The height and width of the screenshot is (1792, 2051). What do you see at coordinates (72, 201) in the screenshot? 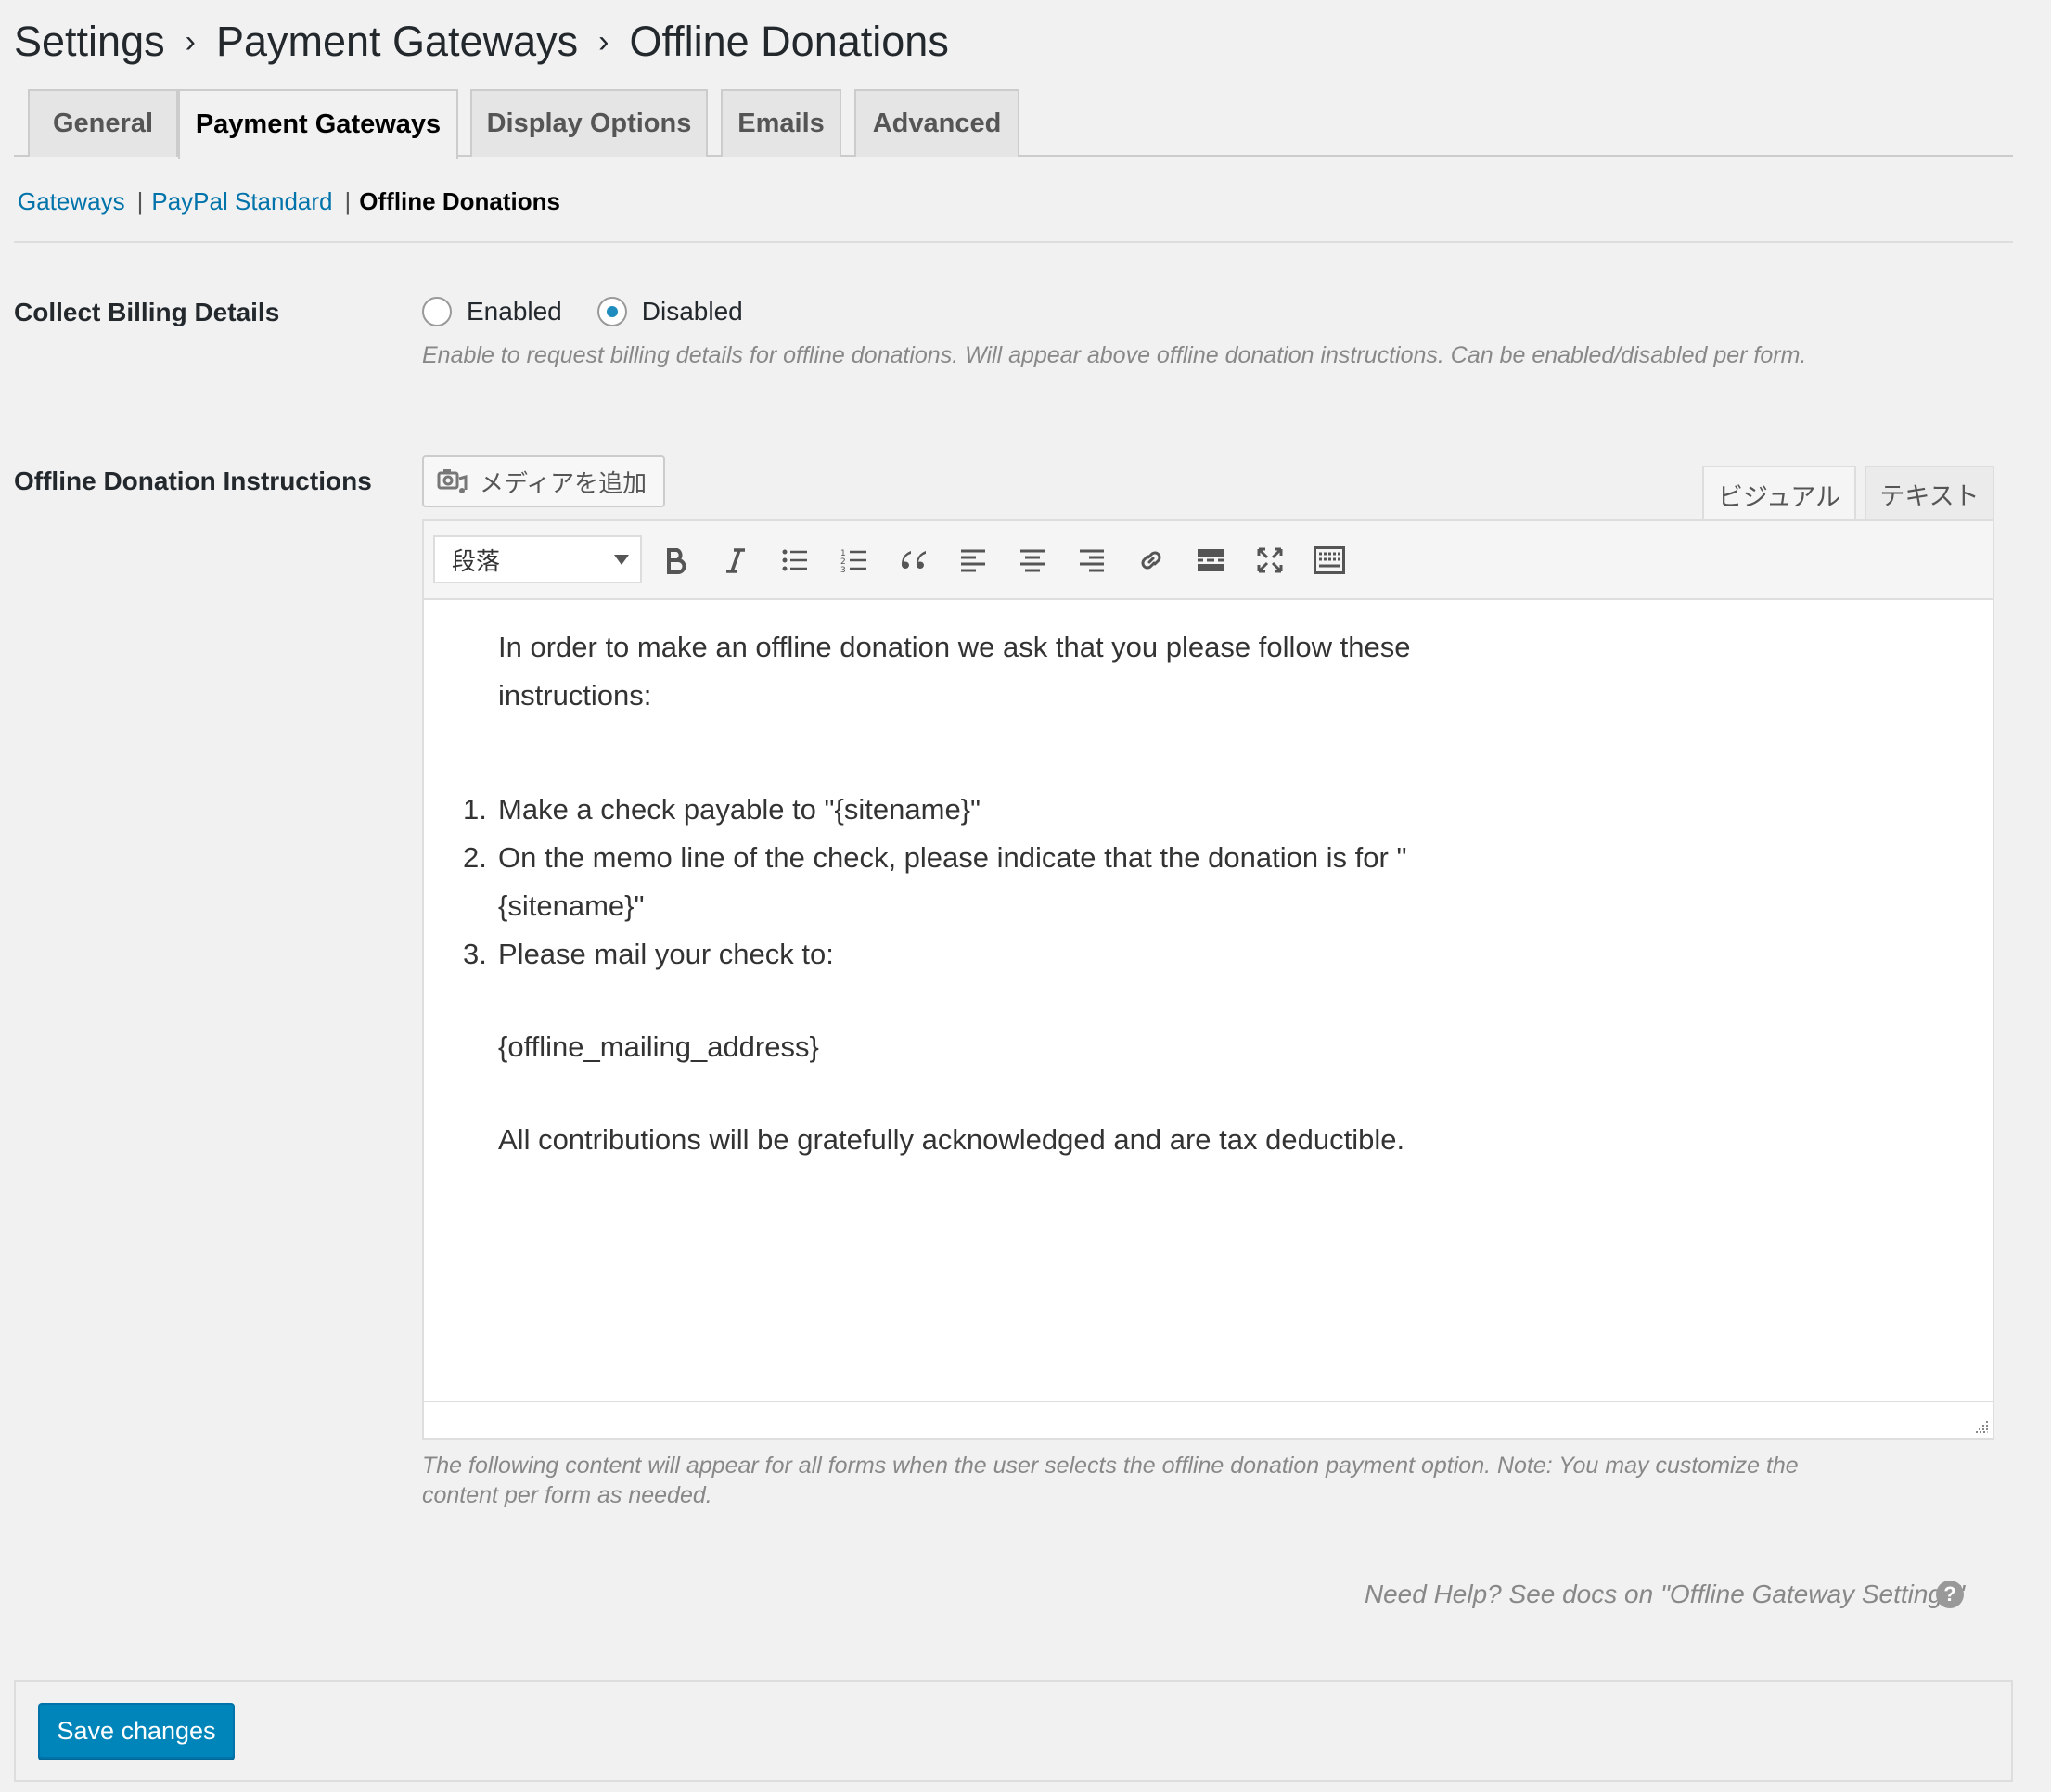
I see `sublink-gateways: Gateways` at bounding box center [72, 201].